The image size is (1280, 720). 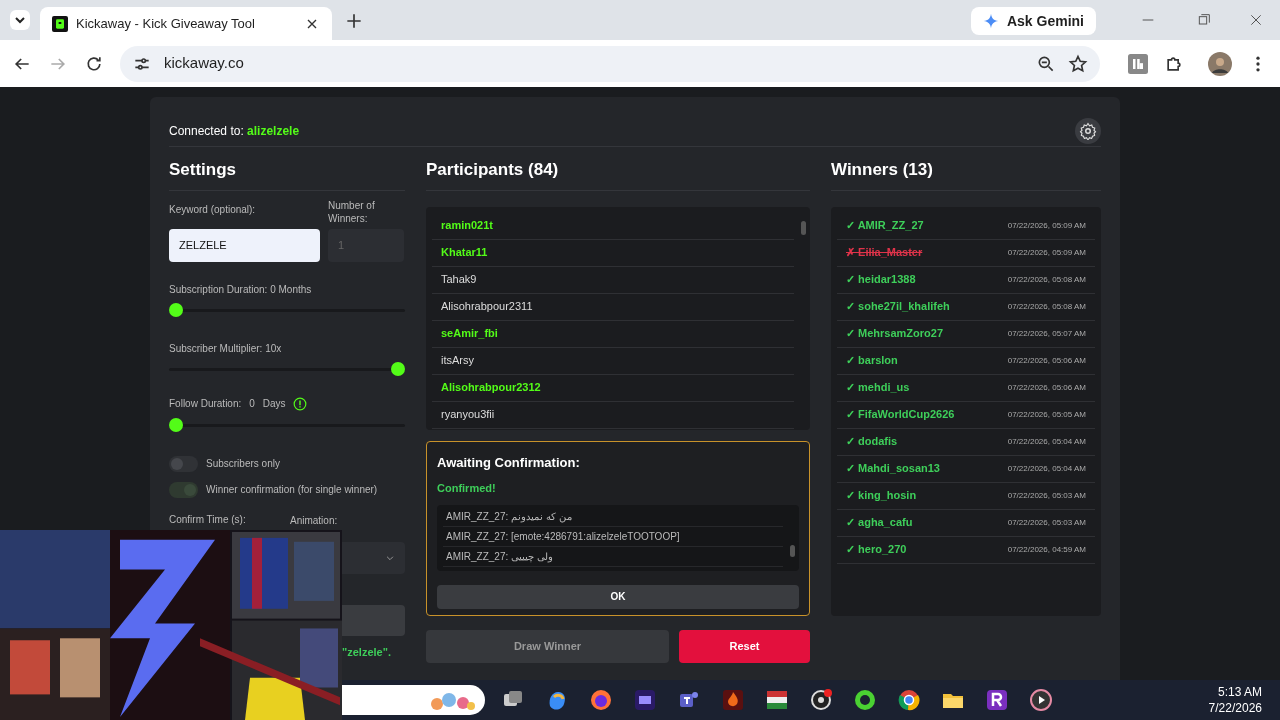 What do you see at coordinates (1235, 708) in the screenshot?
I see `clock-date: 7/22/2026` at bounding box center [1235, 708].